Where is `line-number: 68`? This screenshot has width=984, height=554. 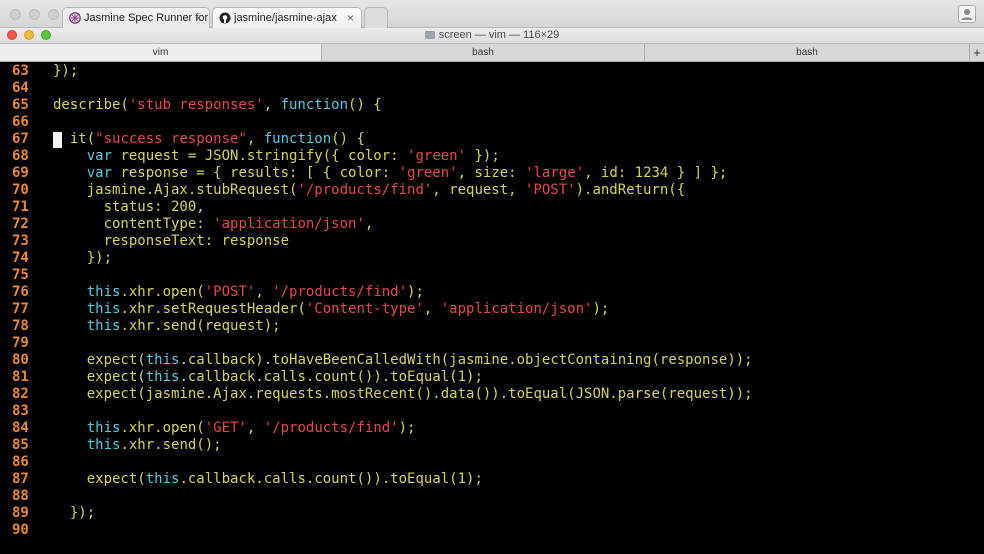 line-number: 68 is located at coordinates (20, 156).